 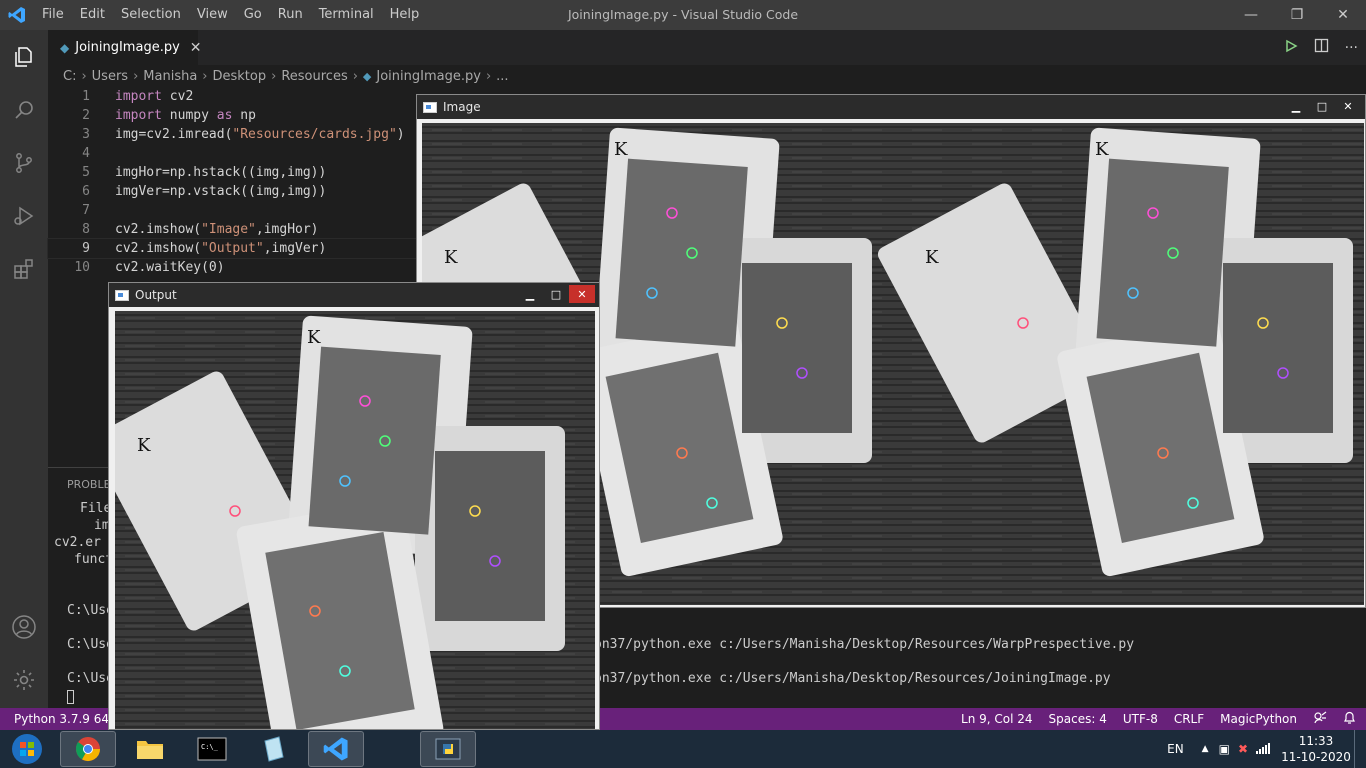 What do you see at coordinates (258, 191) in the screenshot?
I see `code-line: 6 imgVer=np.vstack((img,img))` at bounding box center [258, 191].